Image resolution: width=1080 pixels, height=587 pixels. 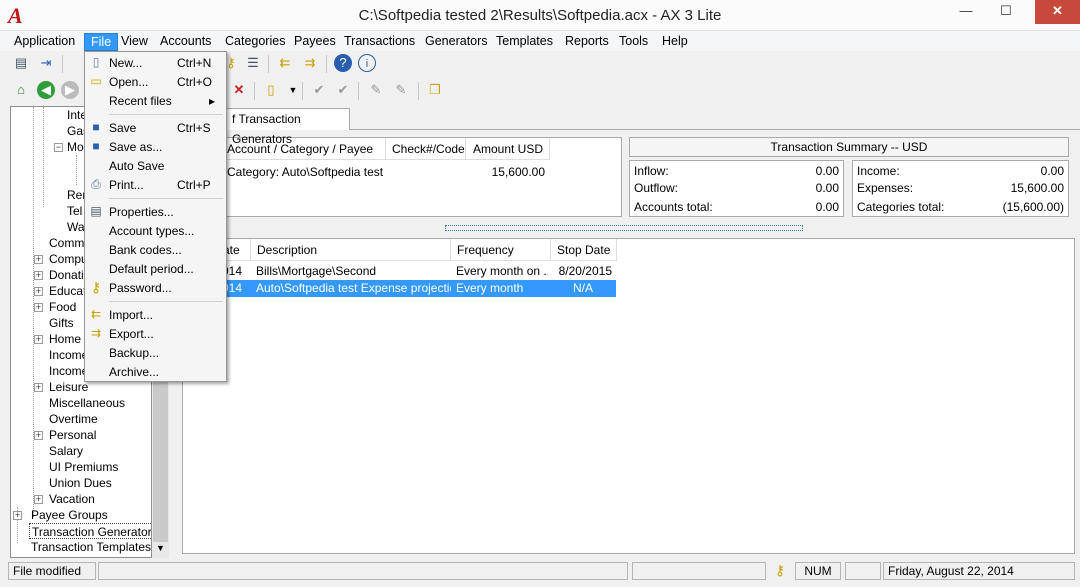 What do you see at coordinates (315, 42) in the screenshot?
I see `menu-payees: Payees` at bounding box center [315, 42].